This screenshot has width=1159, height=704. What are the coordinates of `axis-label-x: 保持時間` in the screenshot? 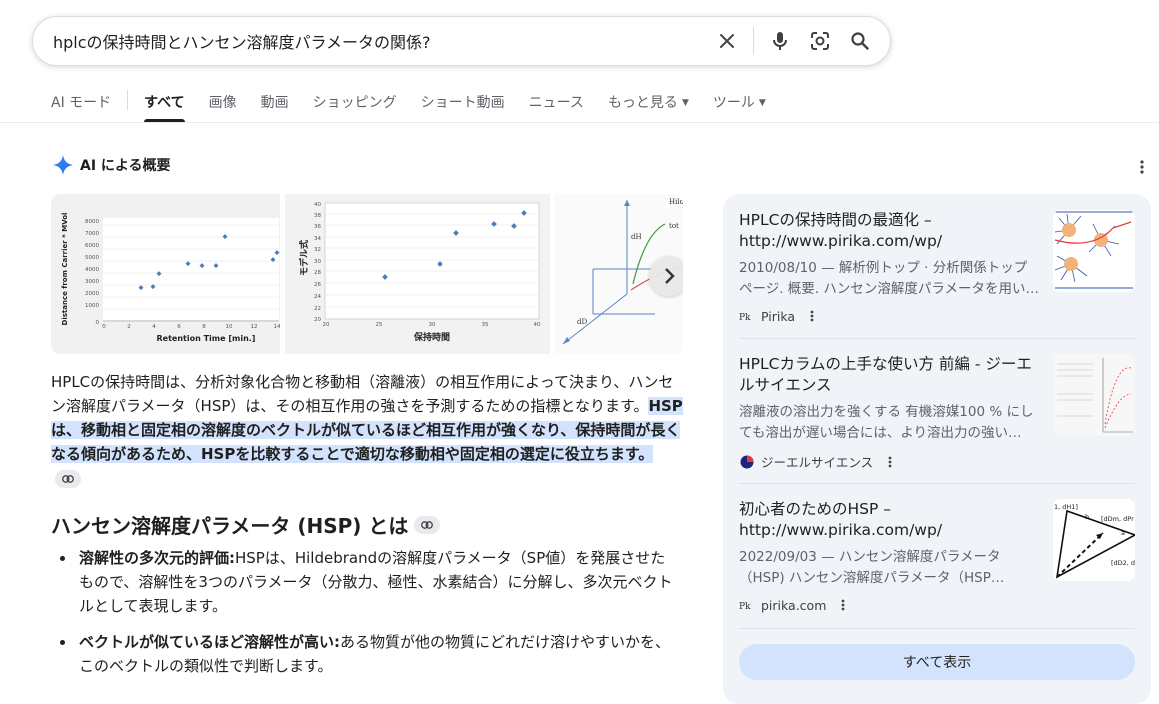 It's located at (431, 337).